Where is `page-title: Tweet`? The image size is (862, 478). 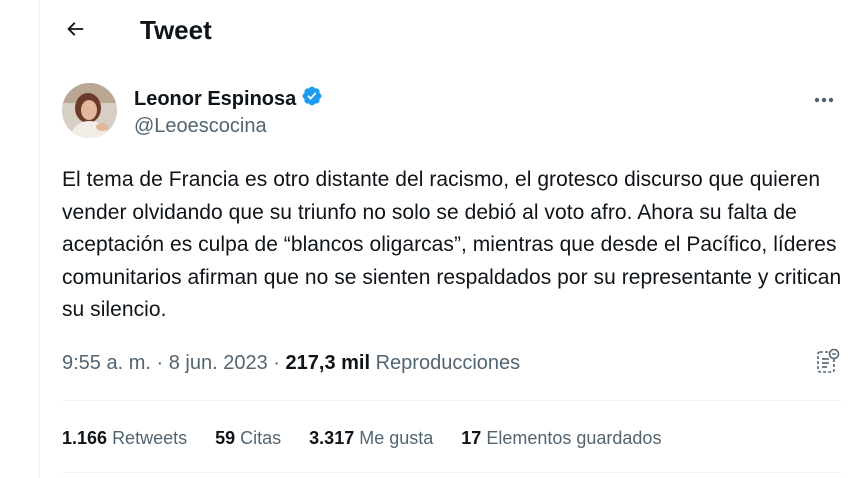
page-title: Tweet is located at coordinates (176, 30).